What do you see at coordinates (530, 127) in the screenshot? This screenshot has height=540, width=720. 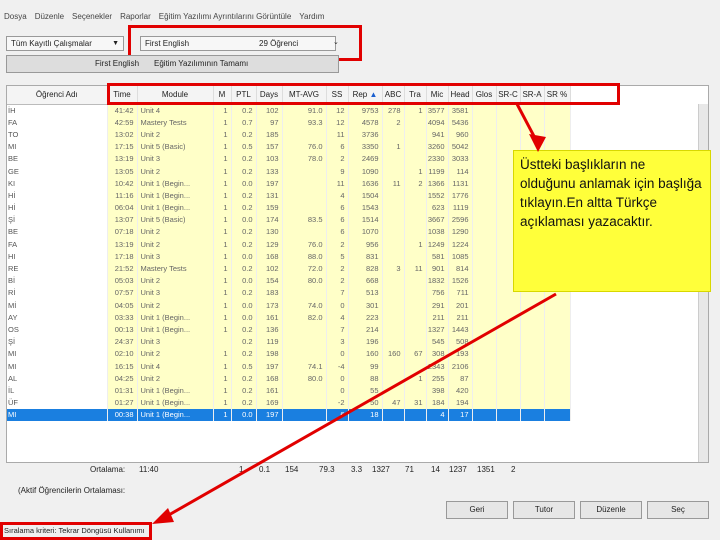 I see `arrow-to-callout` at bounding box center [530, 127].